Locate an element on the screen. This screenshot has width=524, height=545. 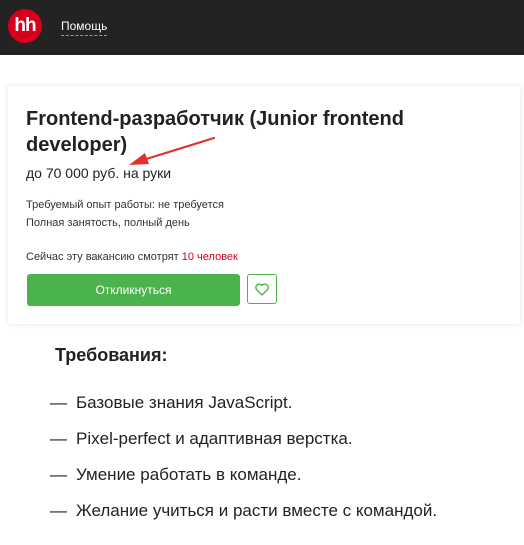
requirement-text: Умение работать в команде. is located at coordinates (189, 474).